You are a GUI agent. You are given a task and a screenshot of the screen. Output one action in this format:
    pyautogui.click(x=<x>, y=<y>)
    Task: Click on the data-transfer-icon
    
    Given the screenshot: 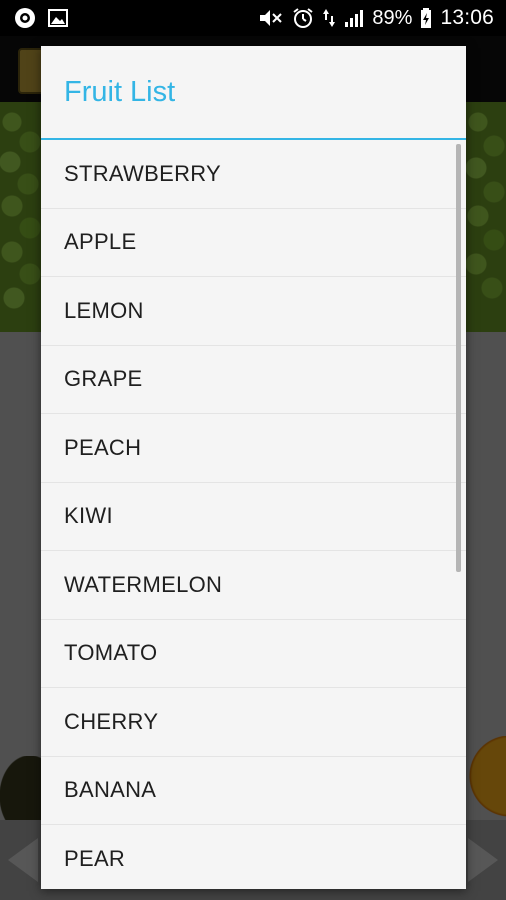 What is the action you would take?
    pyautogui.click(x=329, y=18)
    